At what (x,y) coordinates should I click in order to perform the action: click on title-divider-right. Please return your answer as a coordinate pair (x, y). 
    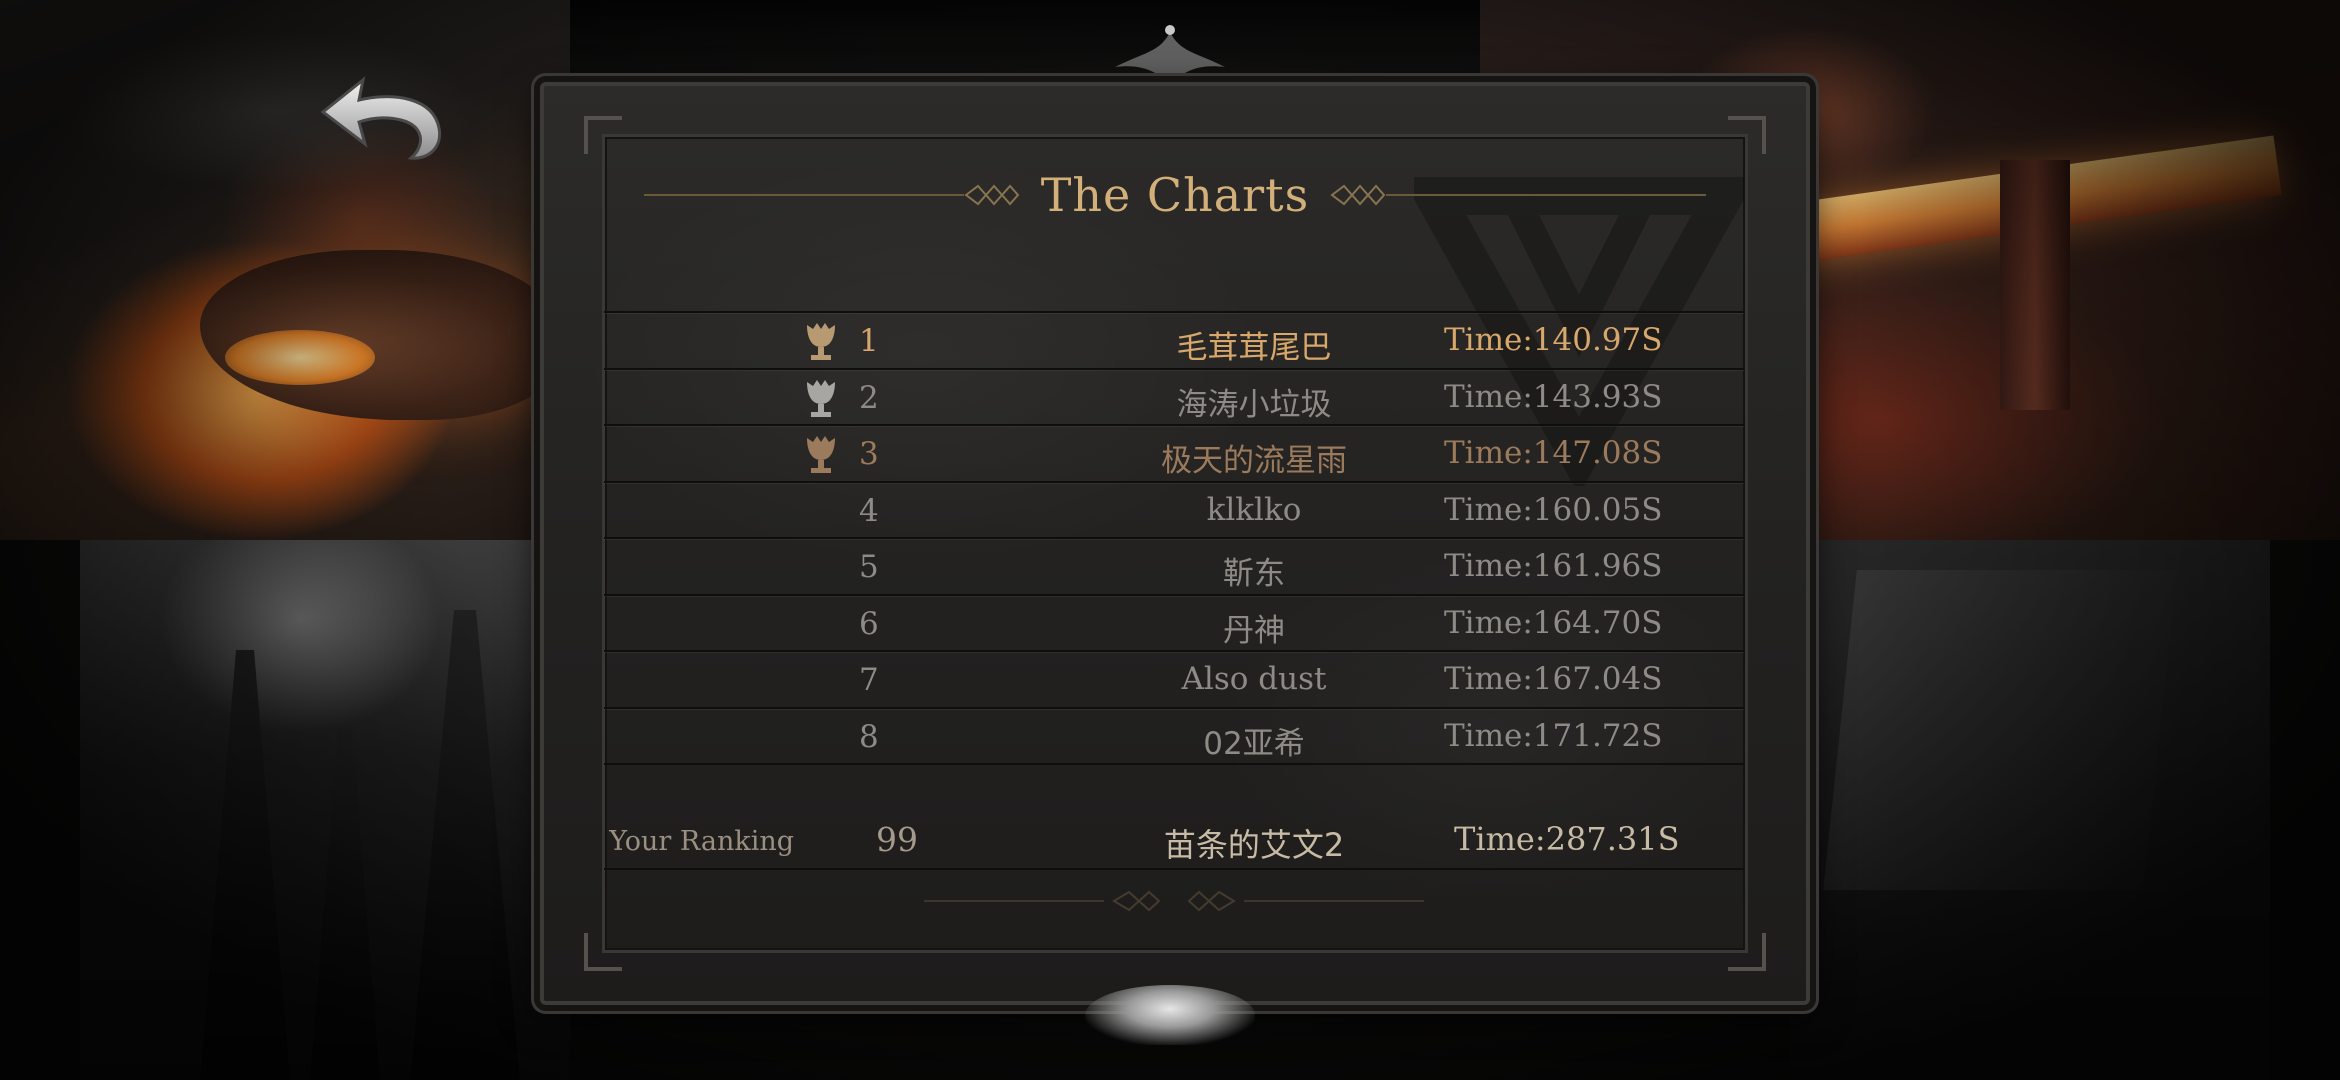
    Looking at the image, I should click on (1546, 195).